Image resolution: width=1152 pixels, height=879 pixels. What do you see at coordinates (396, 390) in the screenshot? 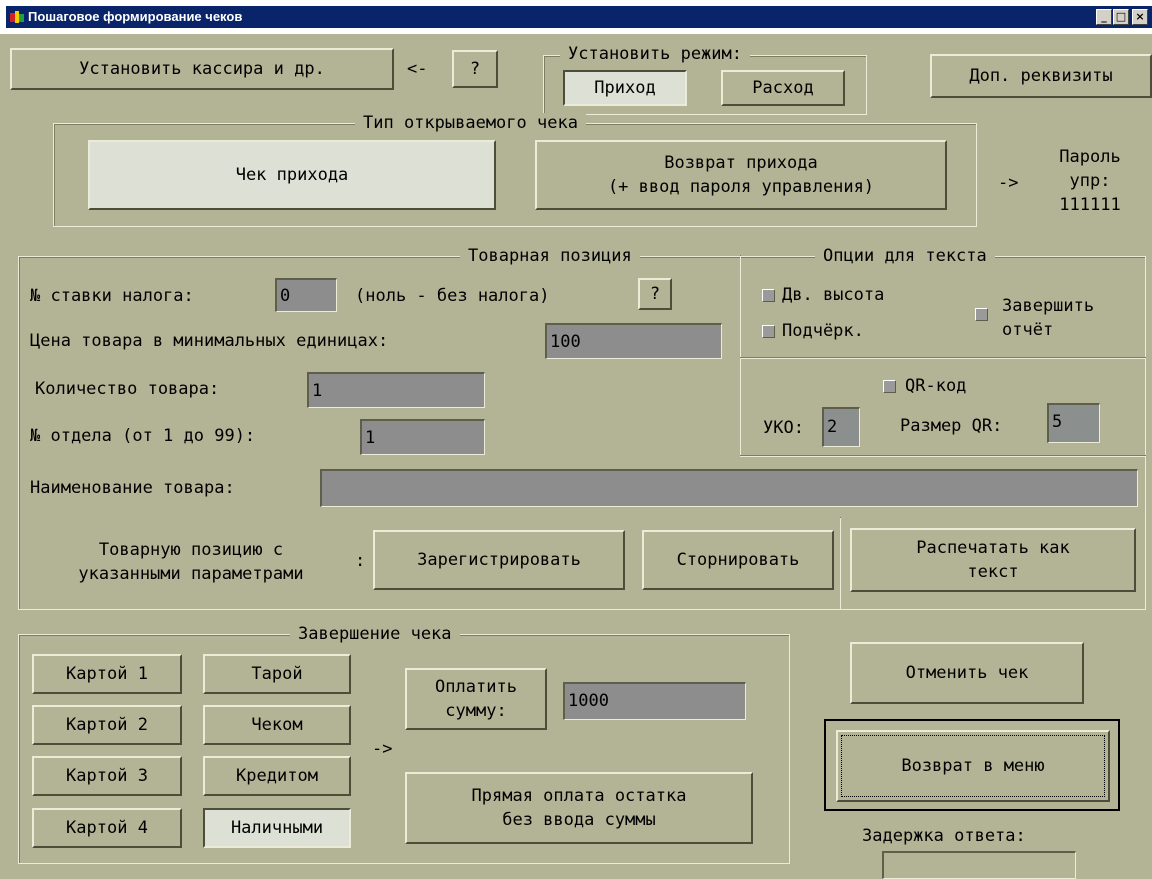
I see `quantity-input: 1` at bounding box center [396, 390].